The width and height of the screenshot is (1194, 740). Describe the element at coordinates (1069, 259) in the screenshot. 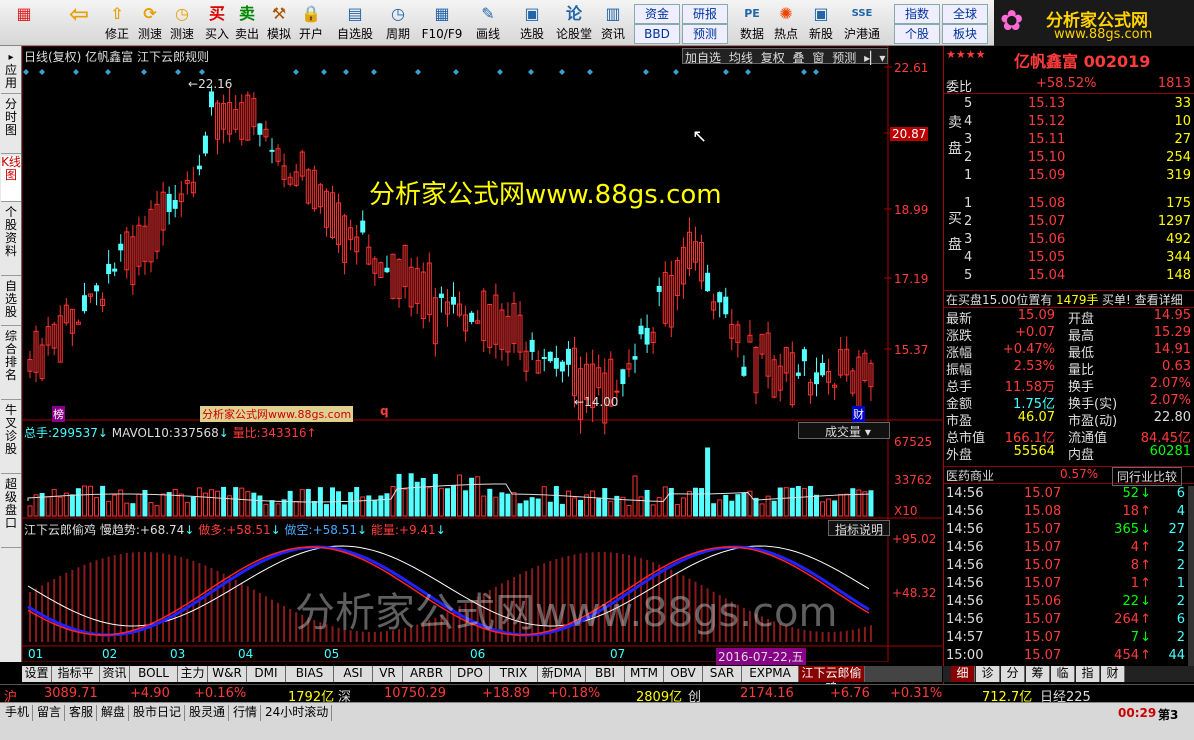

I see `bid-row: 4 15.05 344` at that location.